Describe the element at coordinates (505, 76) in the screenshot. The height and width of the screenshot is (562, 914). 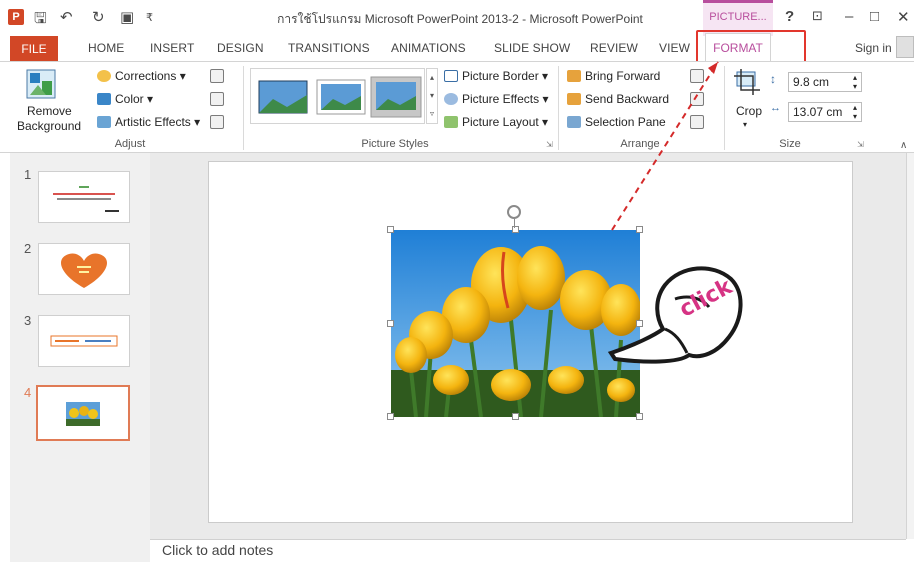
I see `picture-border-label: Picture Border ▾` at that location.